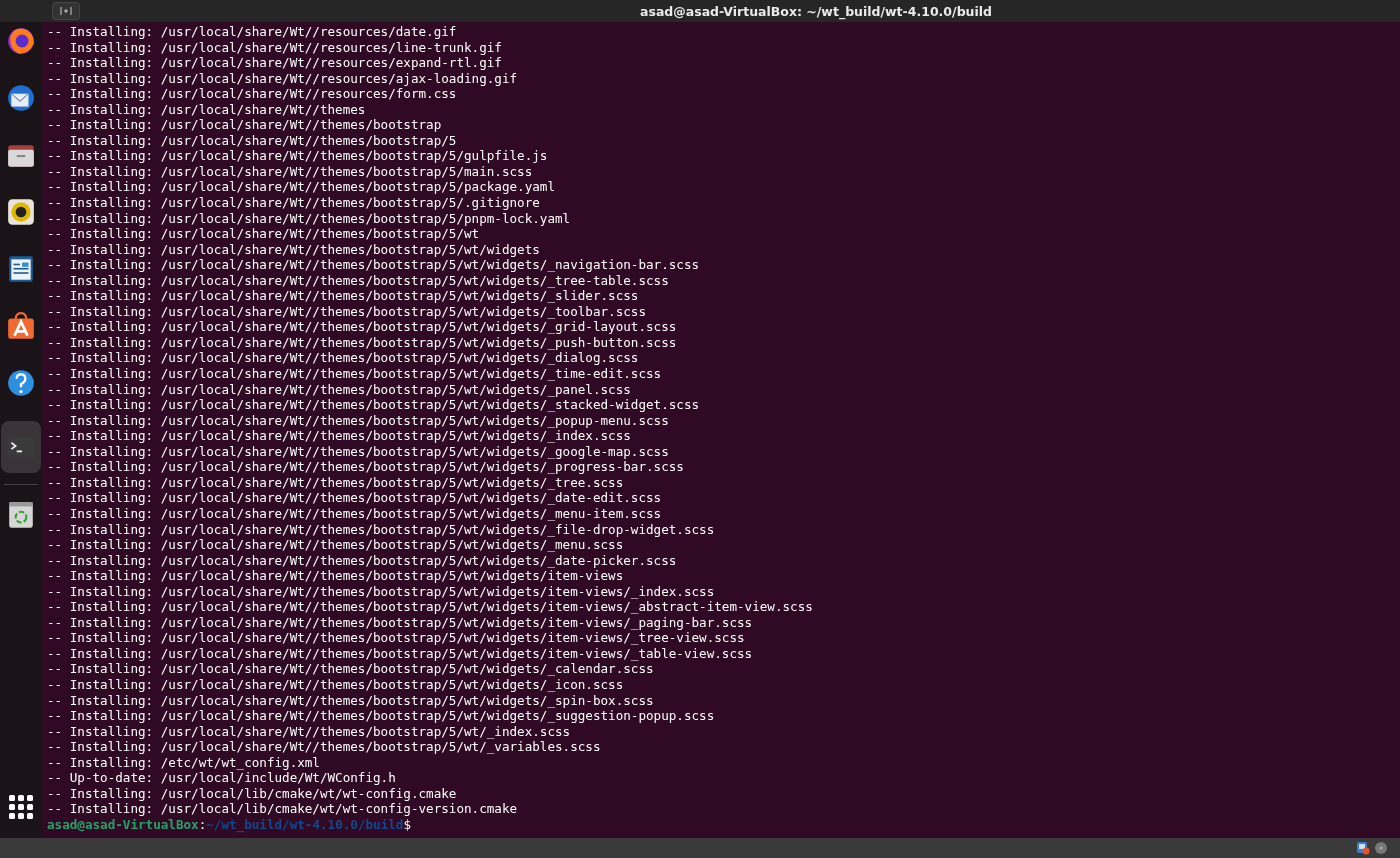  Describe the element at coordinates (309, 731) in the screenshot. I see `output-line: -- Installing: /usr/local/share/Wt//themes/bootstrap/5/wt/_index.scss` at that location.